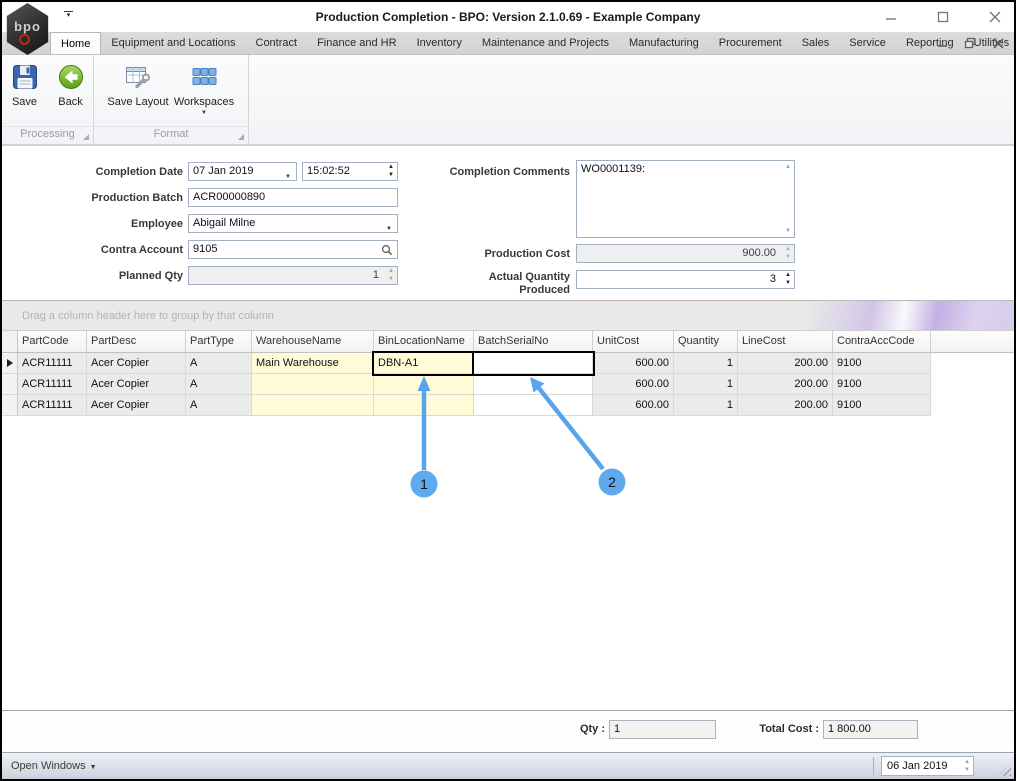 This screenshot has height=781, width=1016. I want to click on contra-account-field: 9105, so click(293, 249).